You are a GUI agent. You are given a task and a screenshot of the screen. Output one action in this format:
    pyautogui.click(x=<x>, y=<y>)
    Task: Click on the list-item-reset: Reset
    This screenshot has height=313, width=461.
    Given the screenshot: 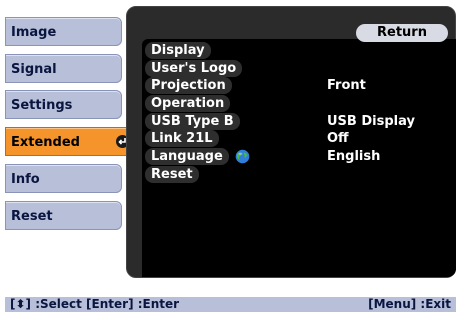 What is the action you would take?
    pyautogui.click(x=300, y=174)
    